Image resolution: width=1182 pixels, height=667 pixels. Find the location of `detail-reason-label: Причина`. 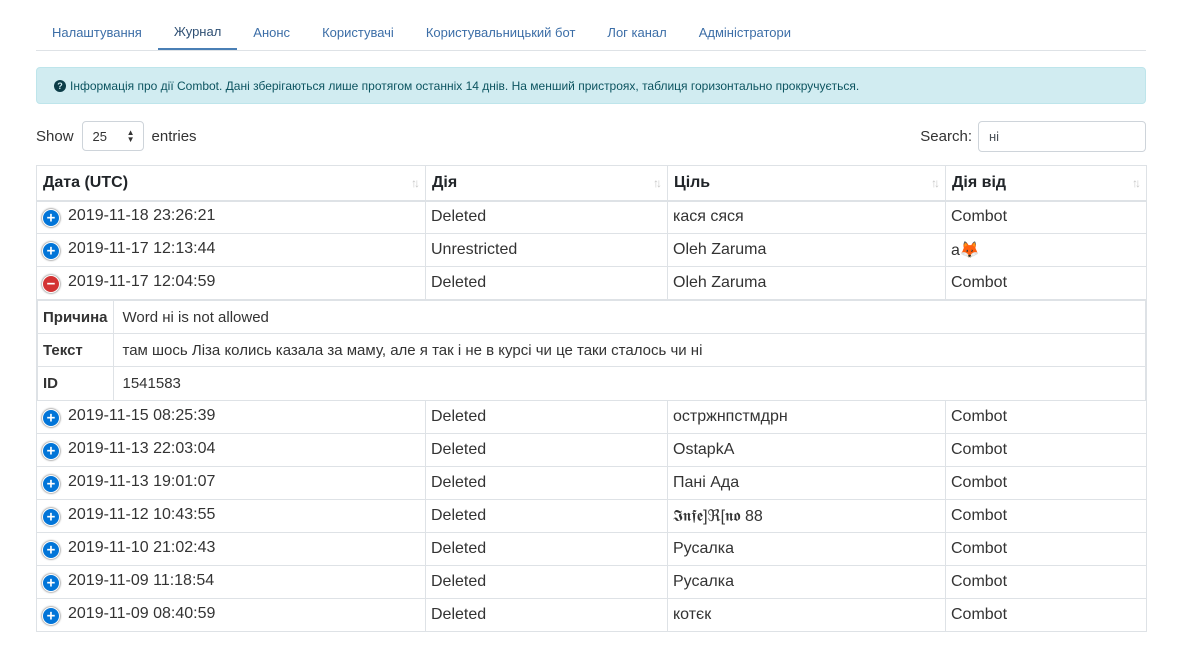

detail-reason-label: Причина is located at coordinates (75, 317).